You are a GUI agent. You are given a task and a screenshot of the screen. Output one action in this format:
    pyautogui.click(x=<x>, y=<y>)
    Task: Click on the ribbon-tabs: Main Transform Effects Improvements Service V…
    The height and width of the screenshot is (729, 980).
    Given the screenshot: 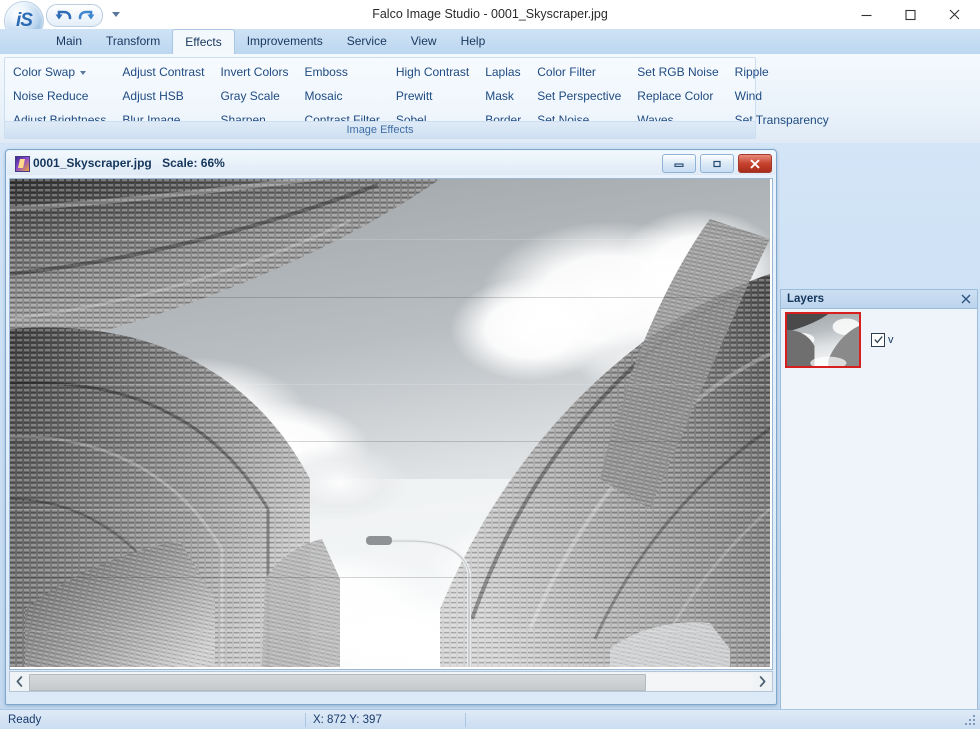 What is the action you would take?
    pyautogui.click(x=271, y=42)
    